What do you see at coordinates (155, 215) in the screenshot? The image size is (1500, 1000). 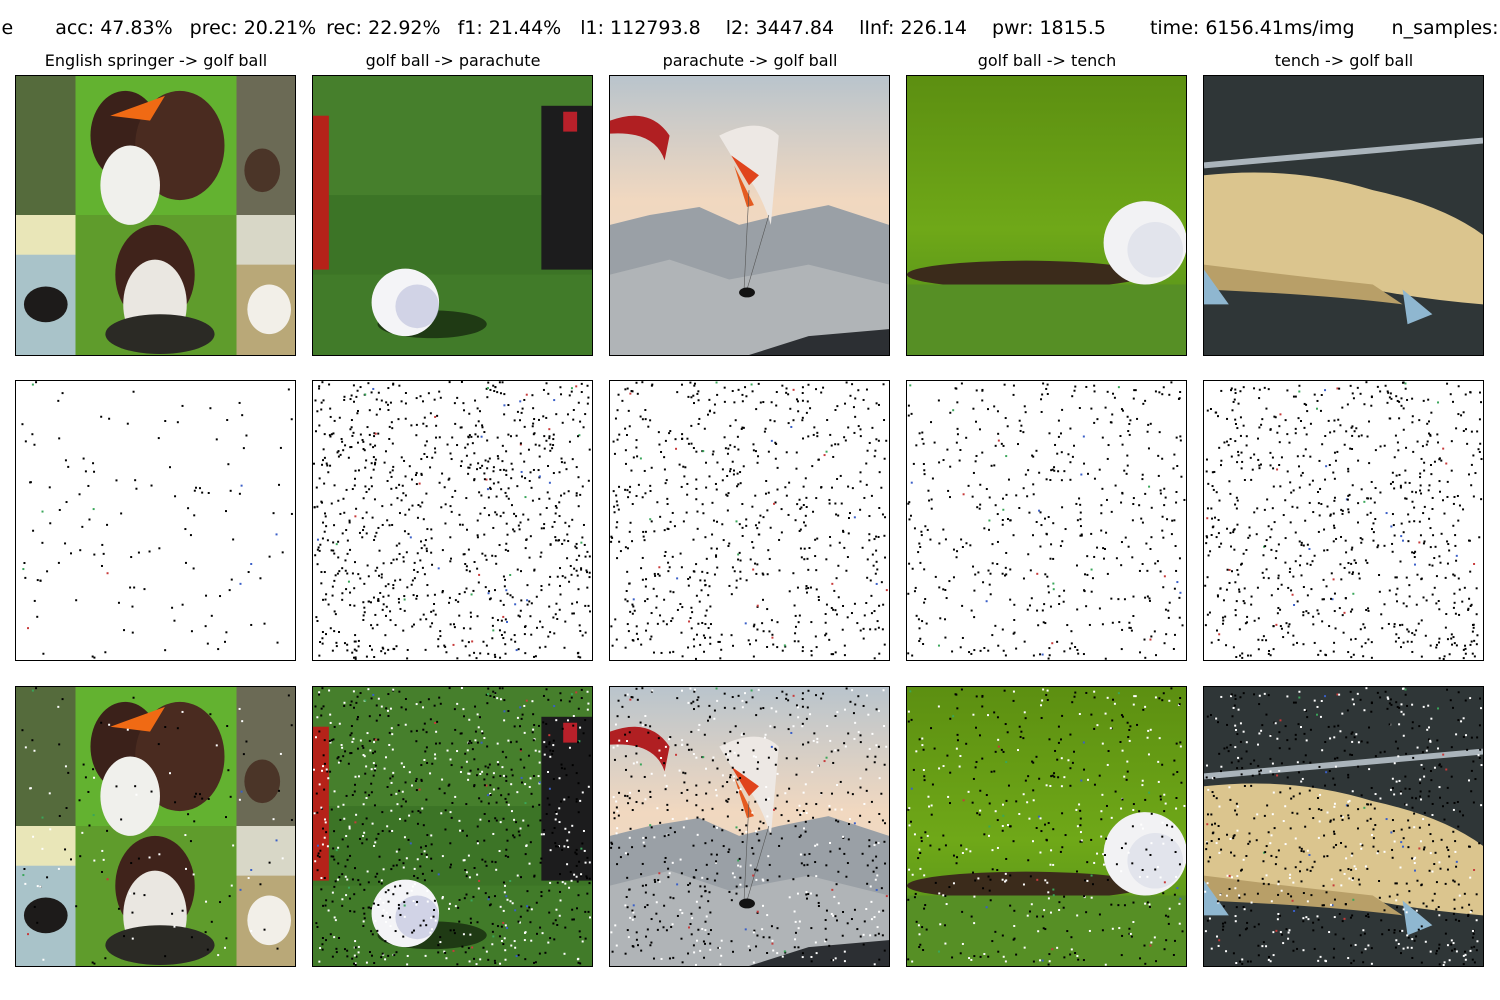 I see `original-image-springer` at bounding box center [155, 215].